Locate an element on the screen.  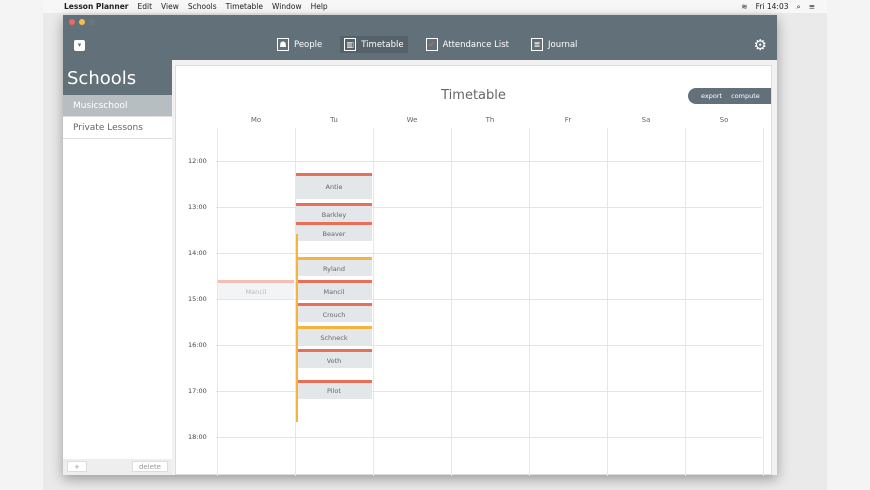
close-button is located at coordinates (72, 22).